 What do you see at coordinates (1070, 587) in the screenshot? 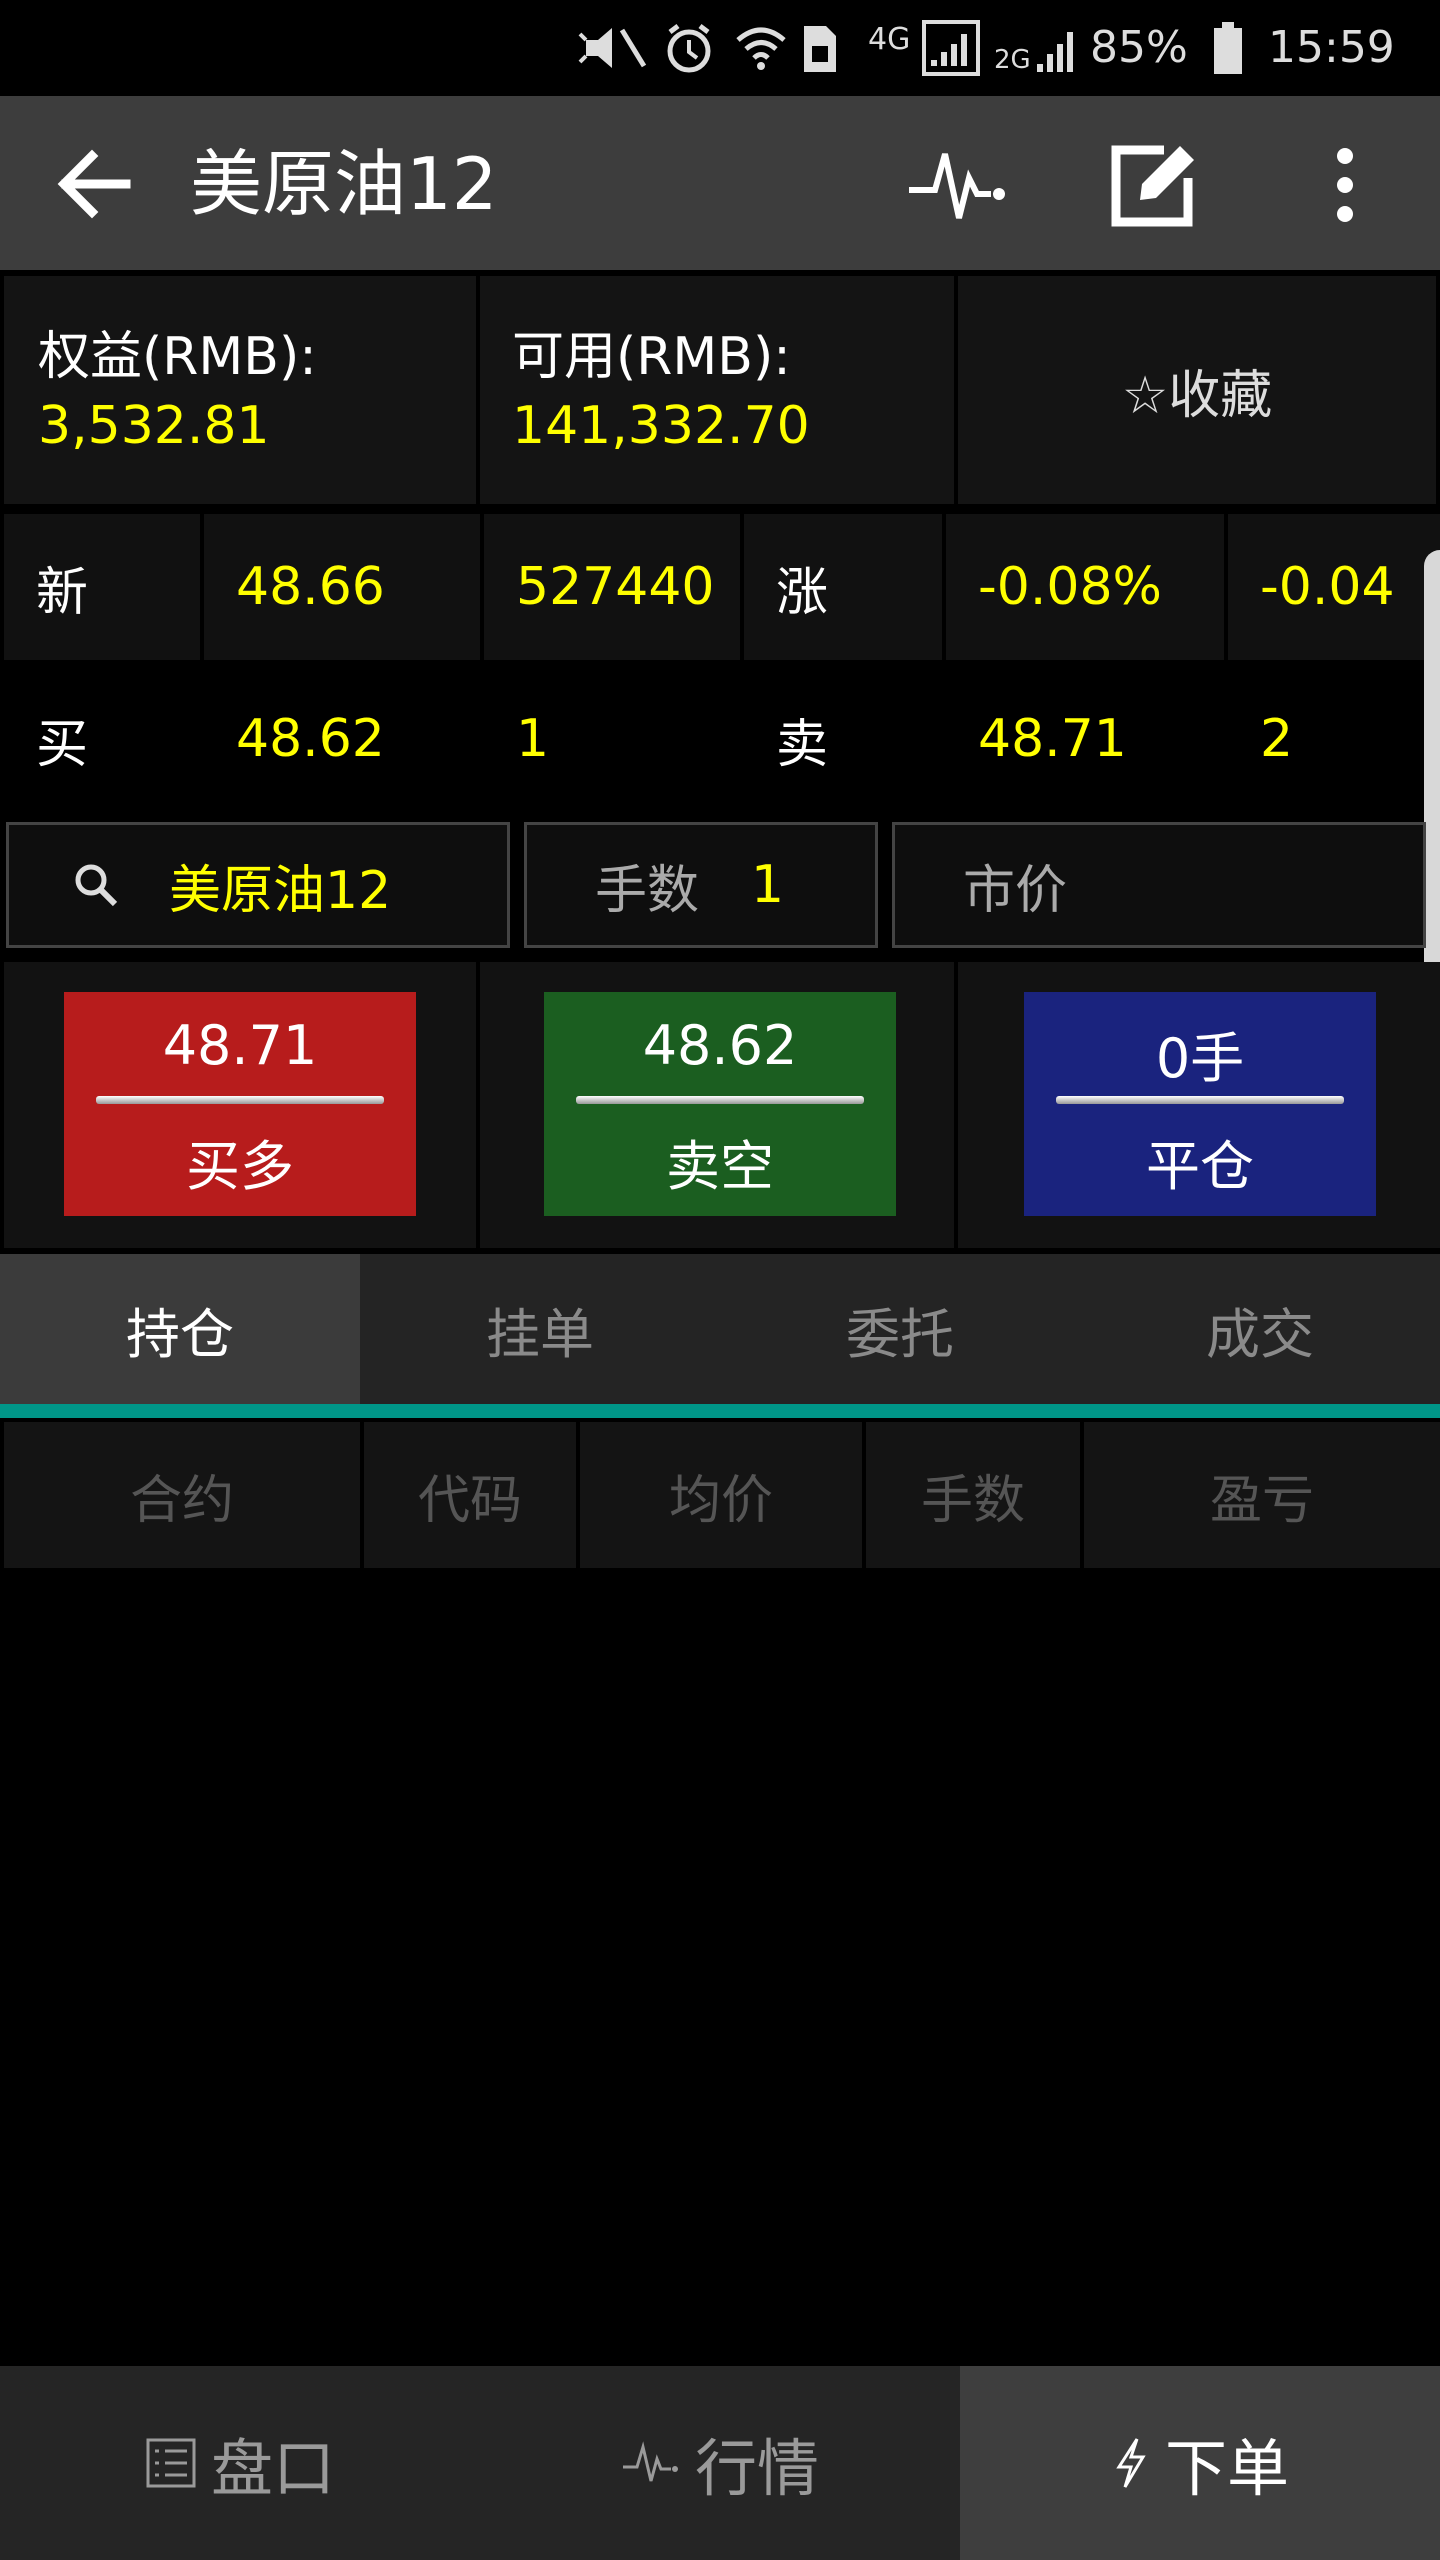
I see `change-percent-value: -0.08%` at bounding box center [1070, 587].